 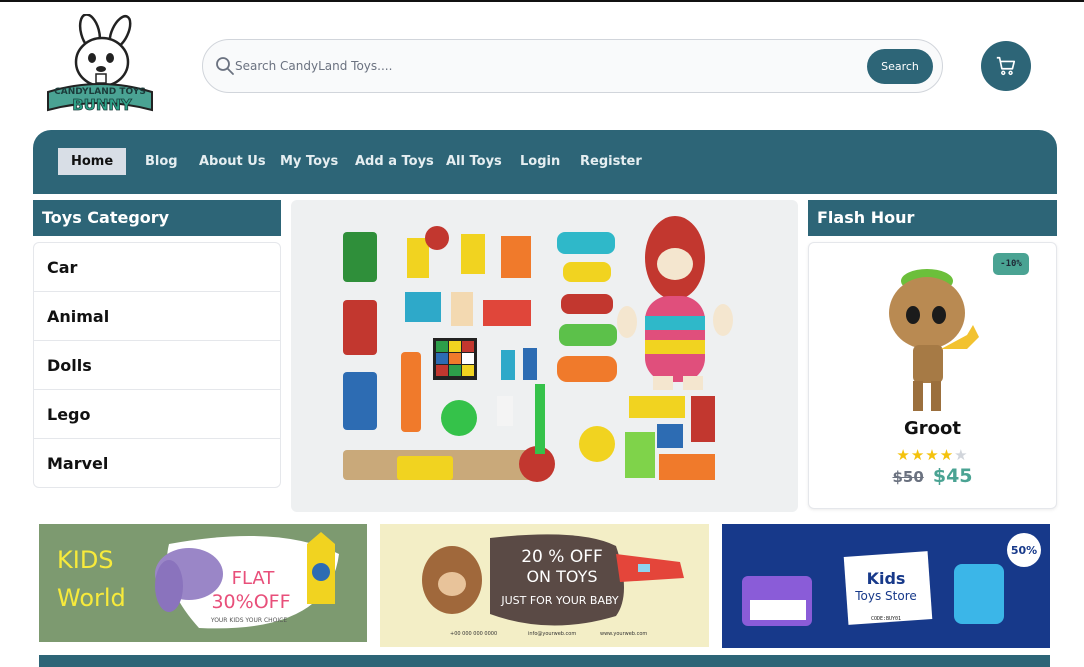 I want to click on new-price: $45, so click(x=952, y=476).